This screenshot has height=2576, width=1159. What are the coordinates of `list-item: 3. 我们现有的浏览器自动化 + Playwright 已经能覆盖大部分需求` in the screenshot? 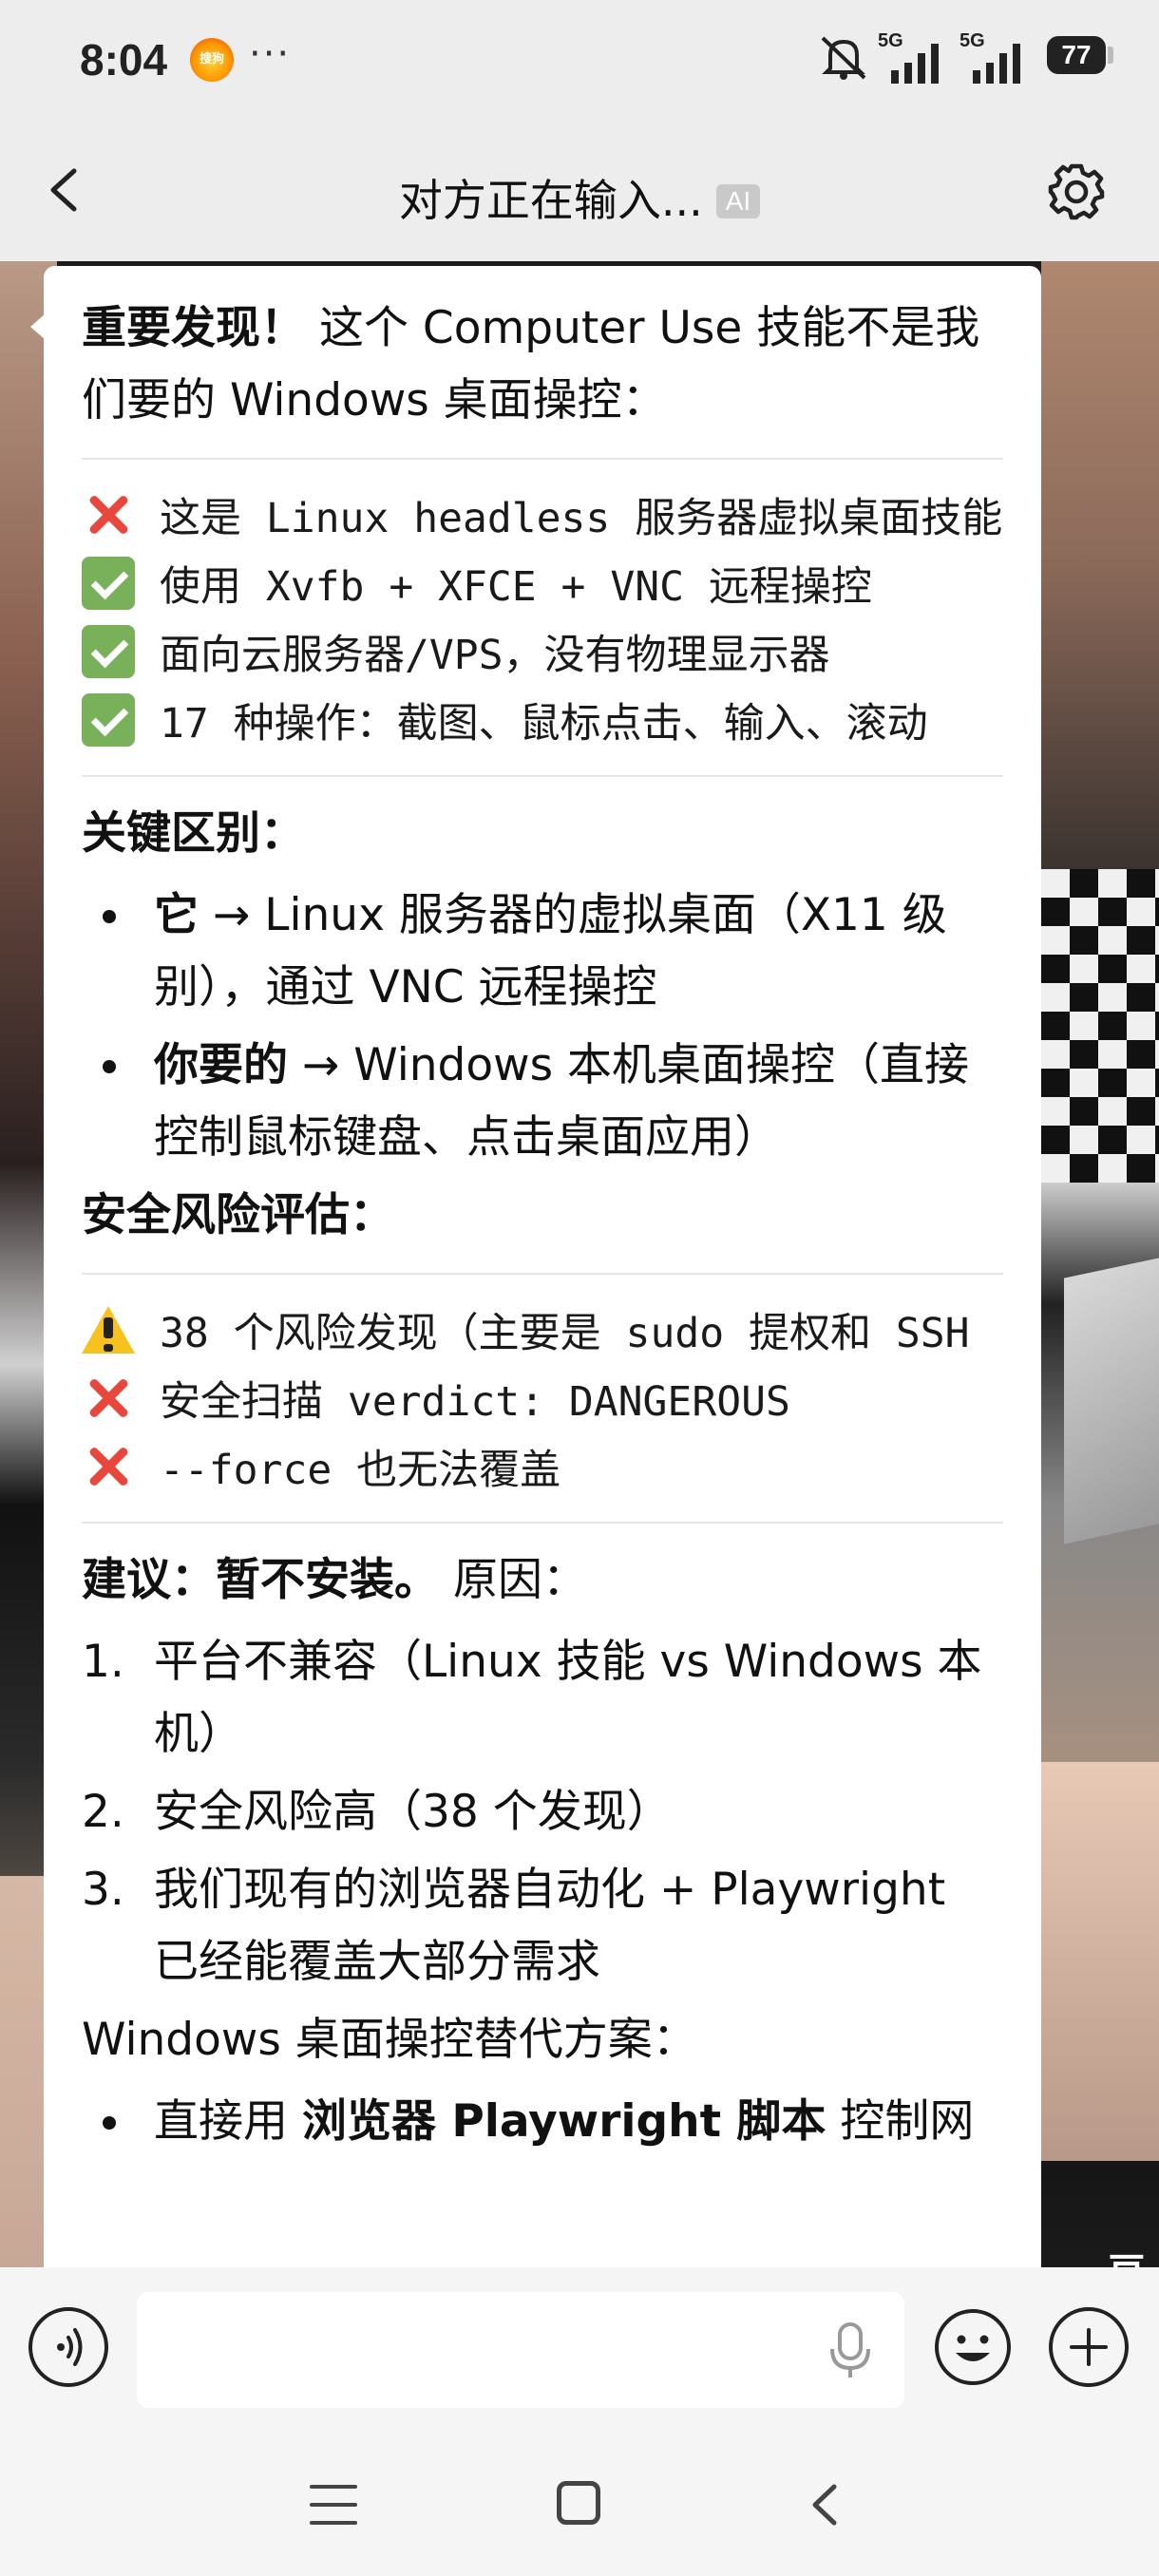 It's located at (542, 1926).